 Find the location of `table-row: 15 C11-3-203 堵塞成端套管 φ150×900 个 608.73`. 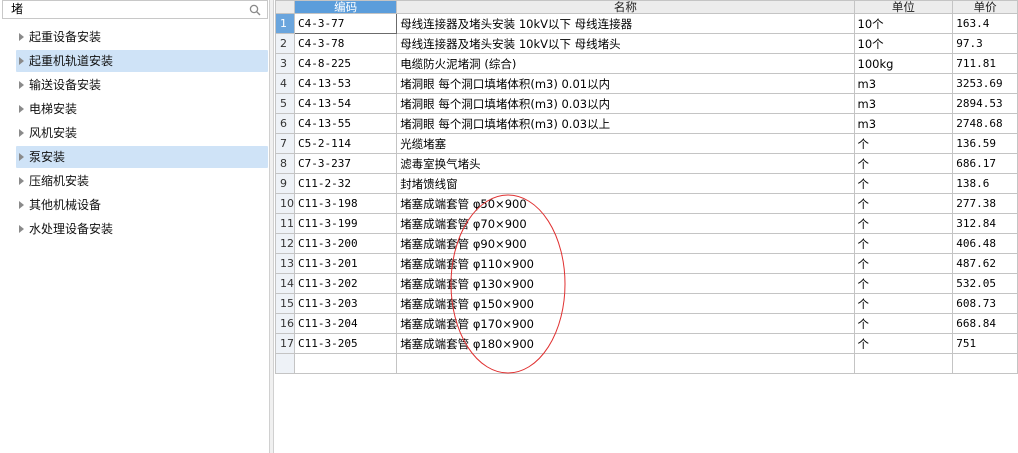

table-row: 15 C11-3-203 堵塞成端套管 φ150×900 个 608.73 is located at coordinates (646, 303).